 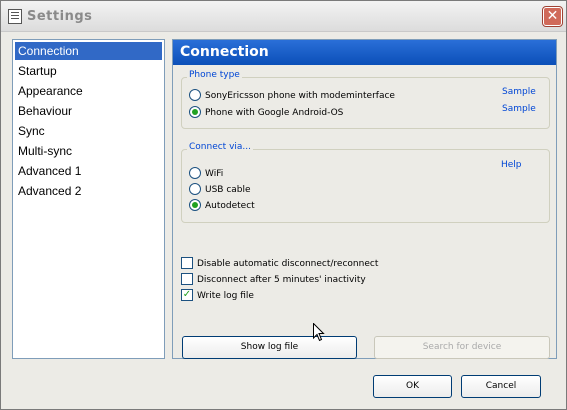 What do you see at coordinates (412, 386) in the screenshot?
I see `ok-button: OK` at bounding box center [412, 386].